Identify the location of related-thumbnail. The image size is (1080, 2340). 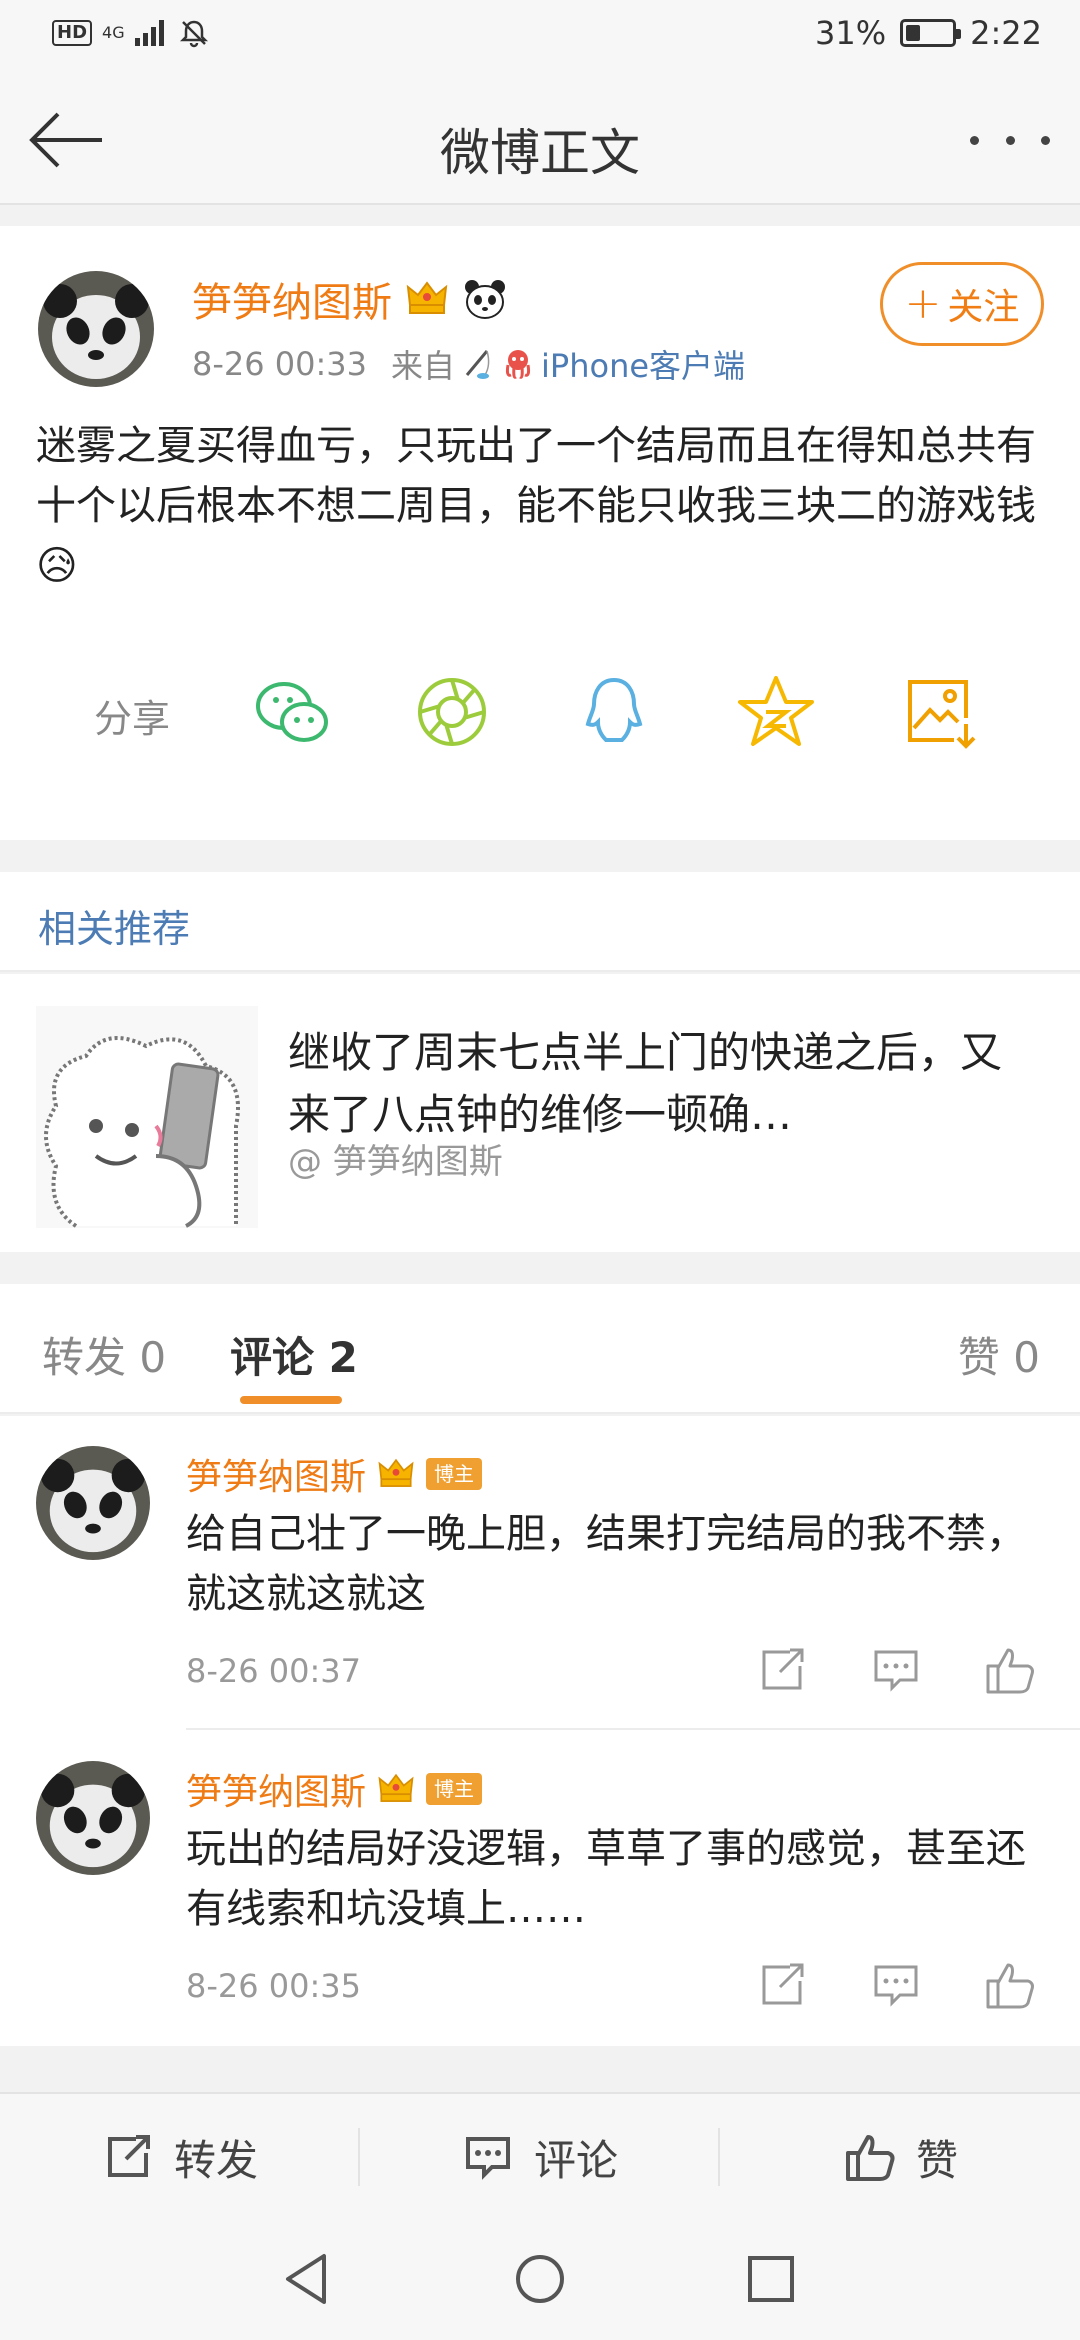
(147, 1117).